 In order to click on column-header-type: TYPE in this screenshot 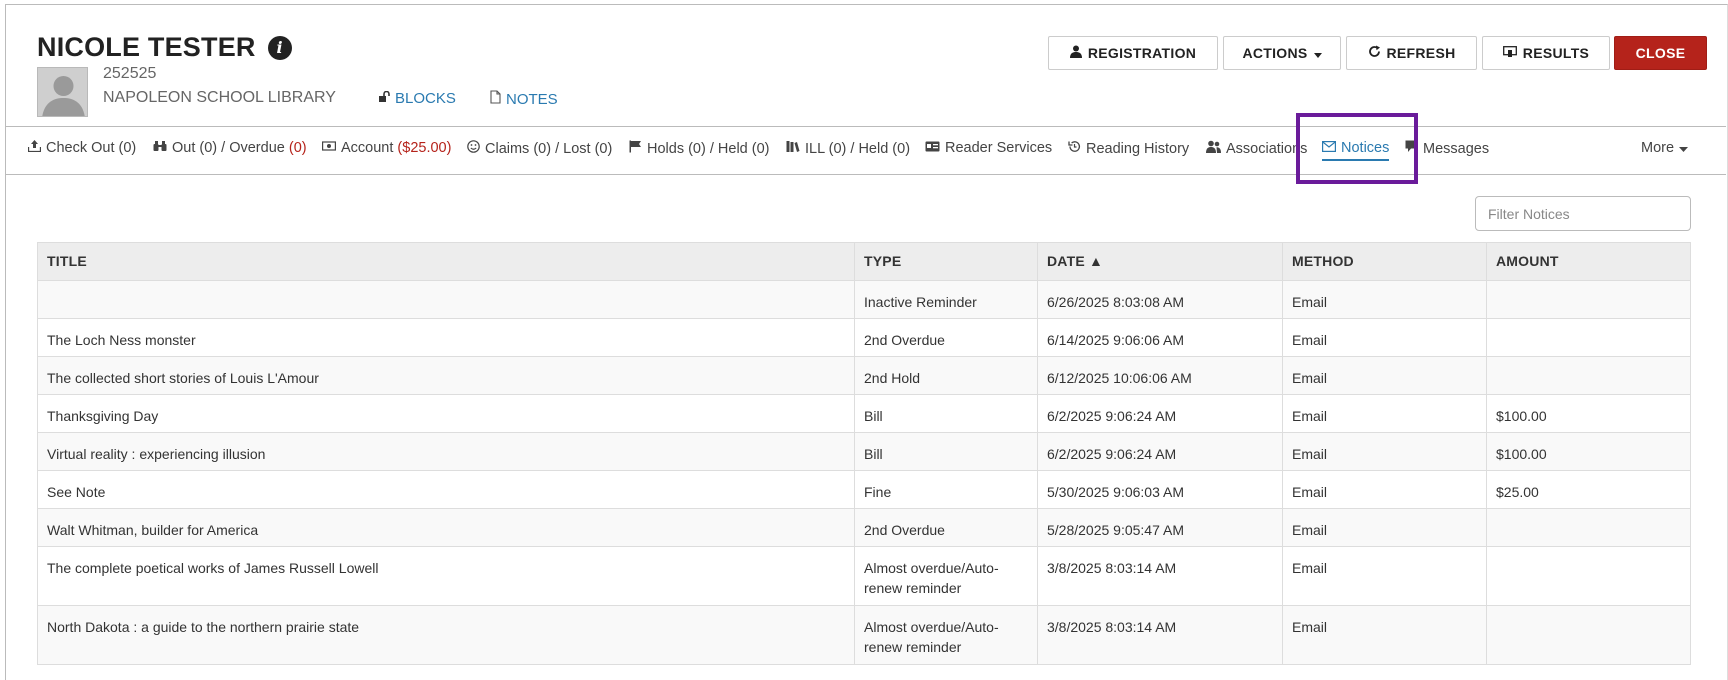, I will do `click(946, 261)`.